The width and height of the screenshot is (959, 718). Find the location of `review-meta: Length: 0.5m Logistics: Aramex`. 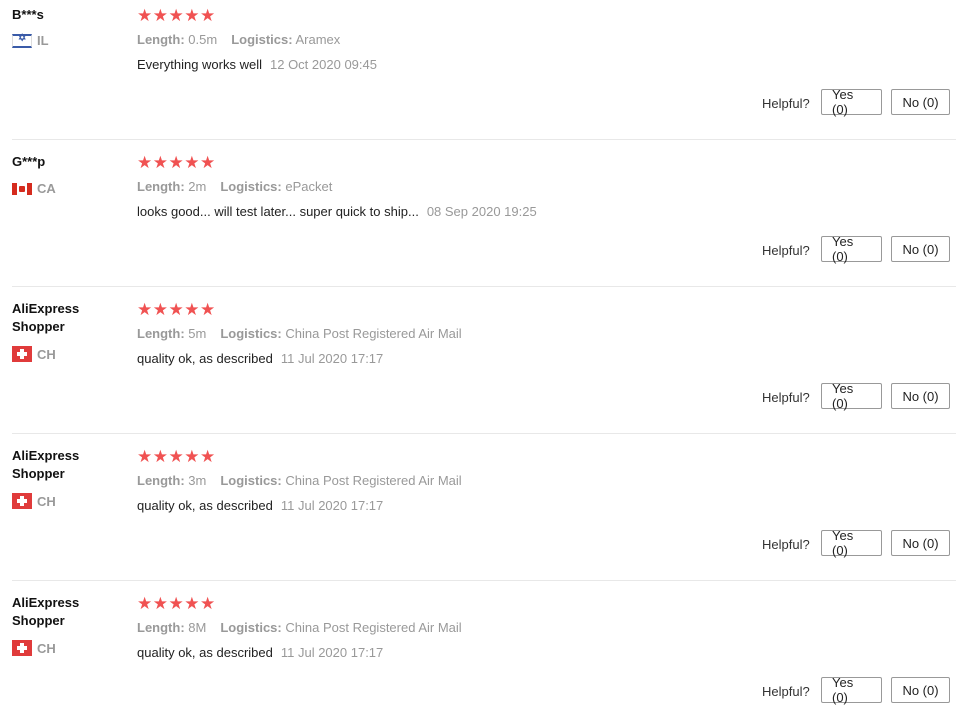

review-meta: Length: 0.5m Logistics: Aramex is located at coordinates (238, 39).